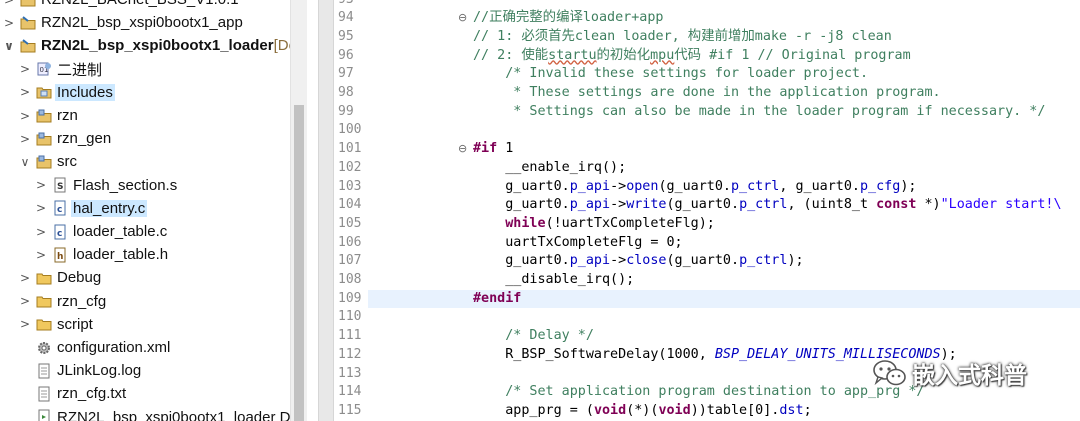 The width and height of the screenshot is (1080, 421). I want to click on tree-item: > Debug, so click(50, 277).